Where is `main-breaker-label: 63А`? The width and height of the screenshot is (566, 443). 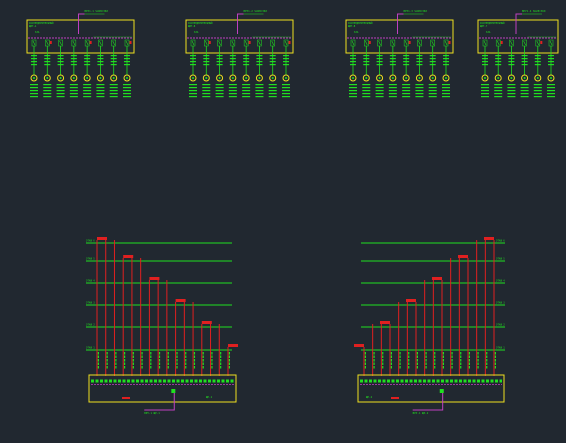
main-breaker-label: 63А is located at coordinates (488, 32).